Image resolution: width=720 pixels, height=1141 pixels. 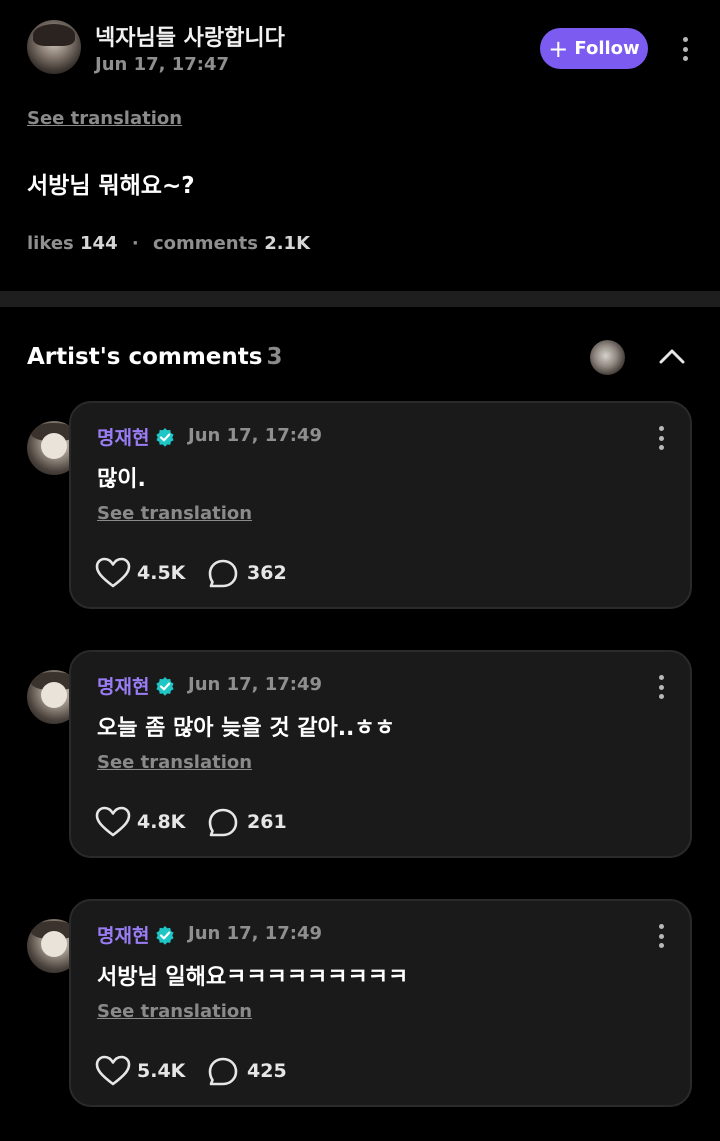 I want to click on reply-count: 261, so click(x=267, y=822).